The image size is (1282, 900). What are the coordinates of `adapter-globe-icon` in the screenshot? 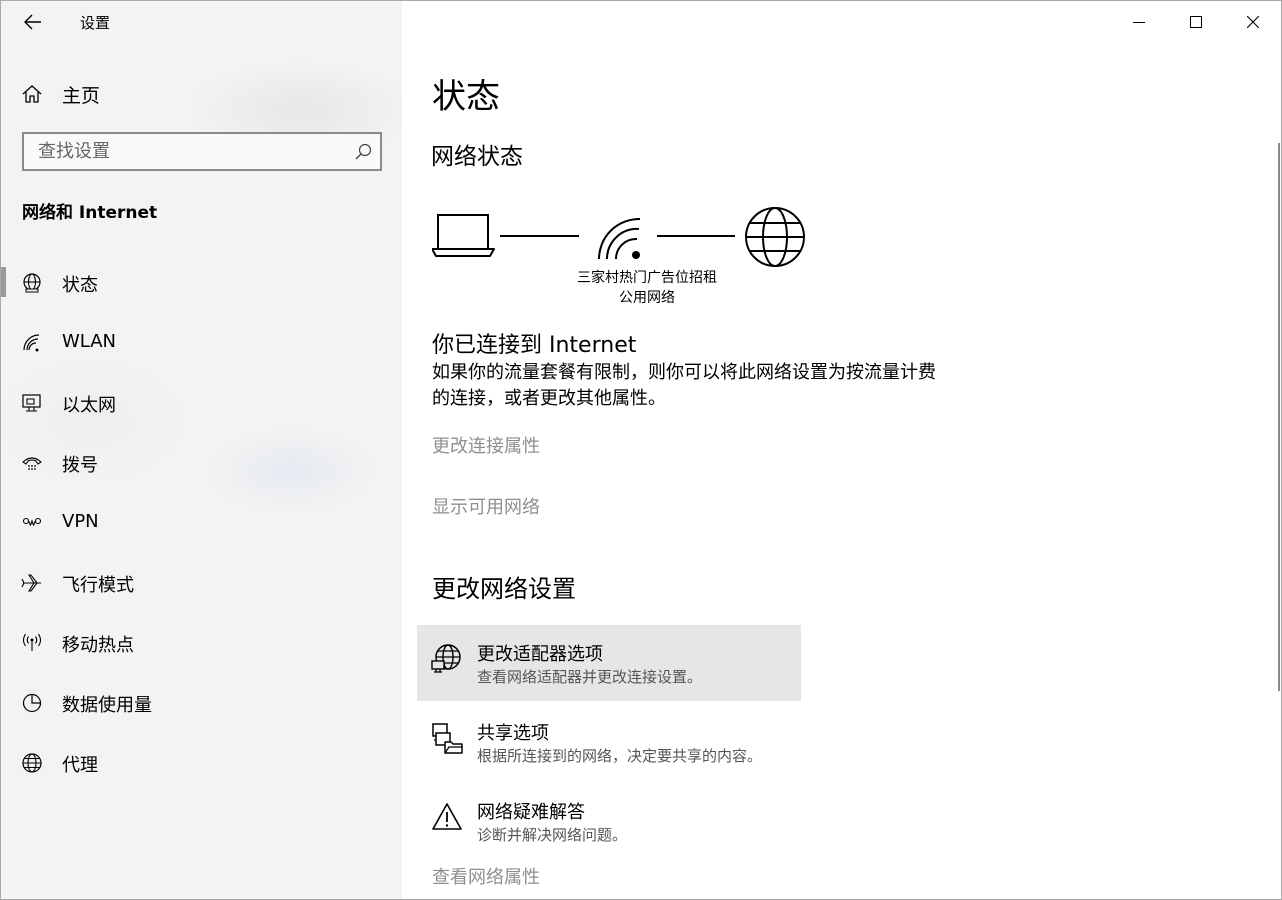 It's located at (446, 658).